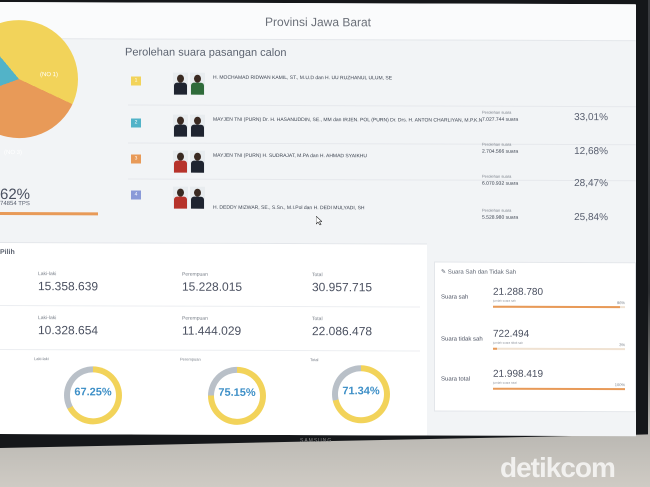  I want to click on row-key: Suara total, so click(456, 379).